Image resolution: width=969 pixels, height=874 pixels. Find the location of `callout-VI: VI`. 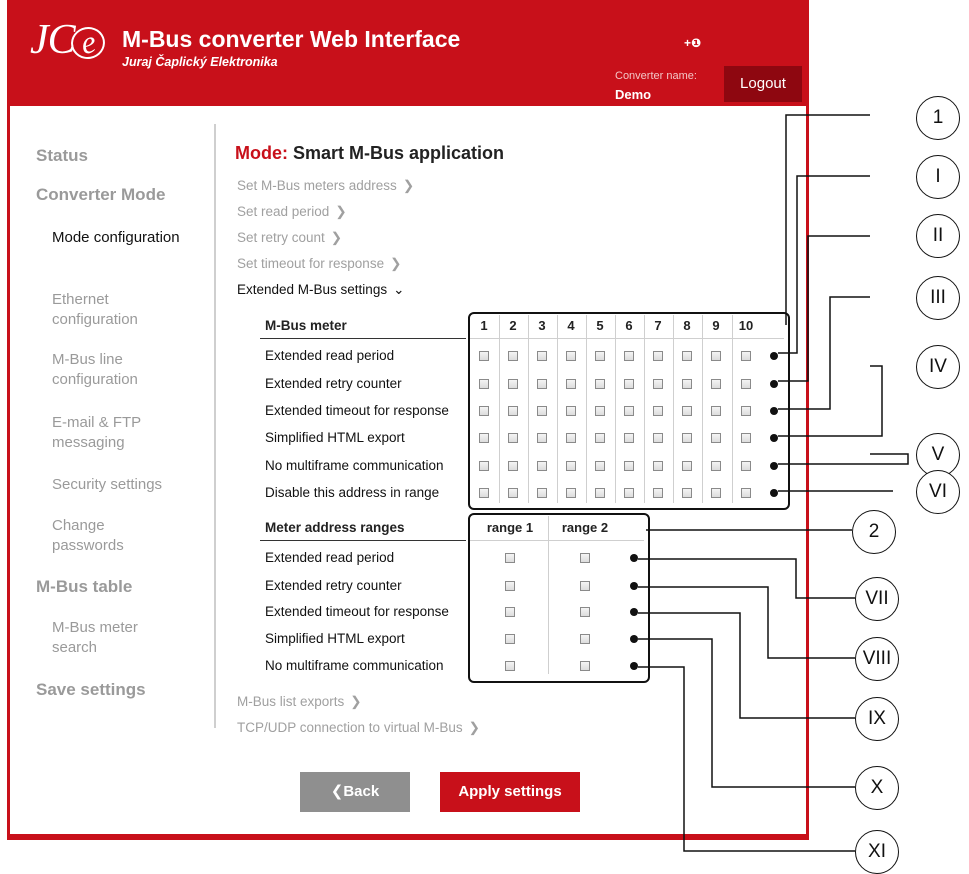

callout-VI: VI is located at coordinates (938, 492).